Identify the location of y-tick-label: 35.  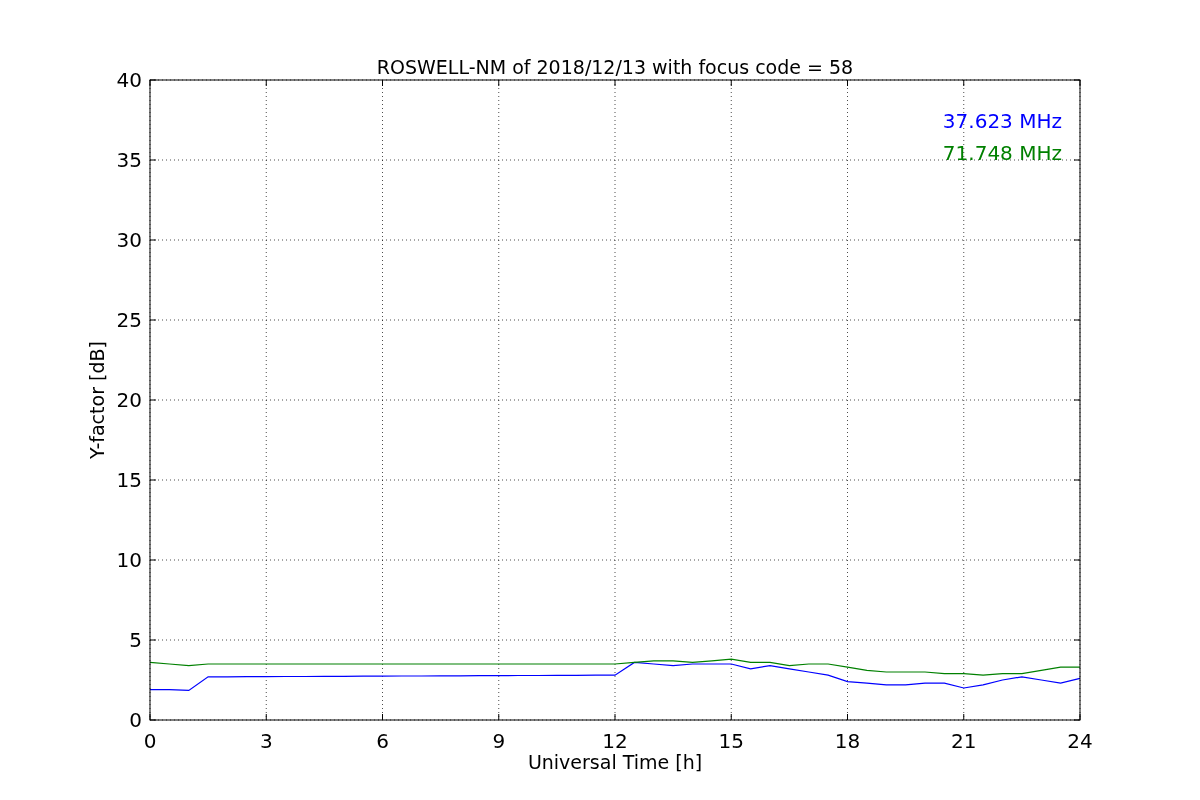
(129, 160).